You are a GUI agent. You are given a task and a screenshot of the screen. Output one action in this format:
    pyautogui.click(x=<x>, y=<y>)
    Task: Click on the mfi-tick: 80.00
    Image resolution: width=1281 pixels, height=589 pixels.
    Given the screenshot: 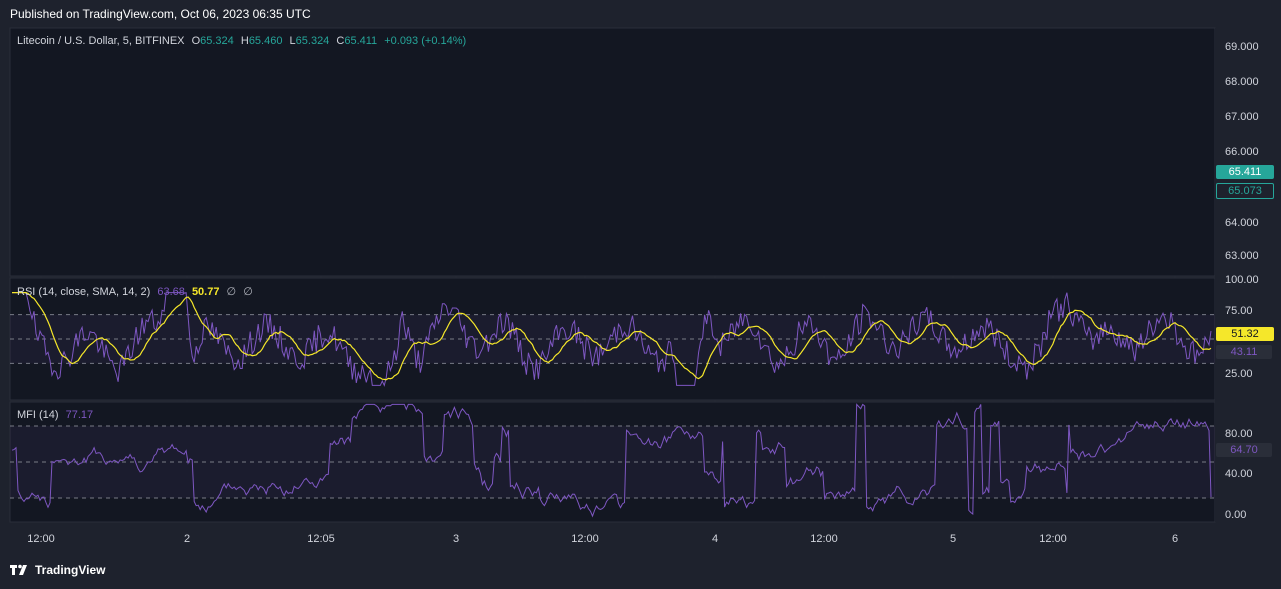 What is the action you would take?
    pyautogui.click(x=1239, y=434)
    